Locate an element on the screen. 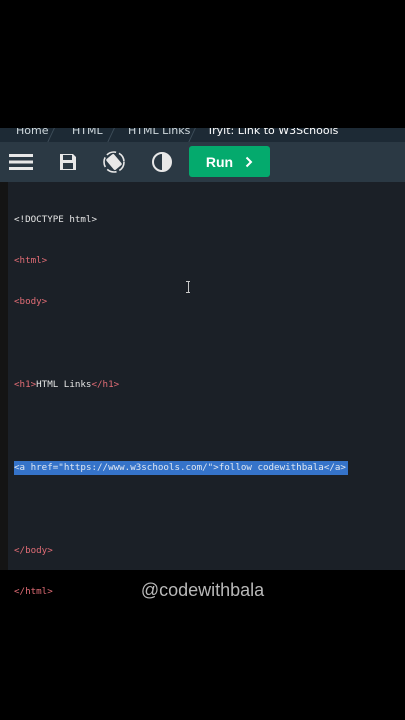 The image size is (405, 720). doctype-text: <!DOCTYPE html> is located at coordinates (55, 219).